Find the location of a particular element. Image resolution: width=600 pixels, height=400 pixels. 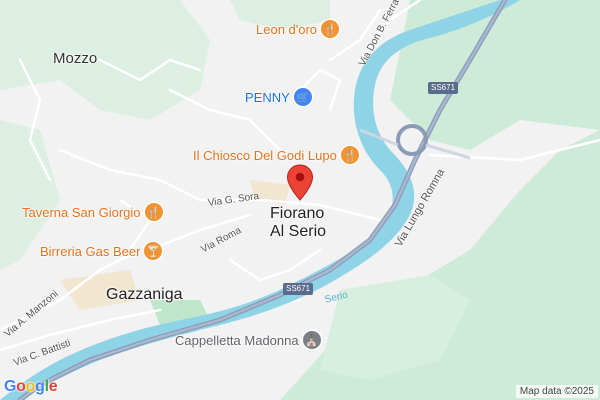

poi-leon-doro: Leon d'oro 🍴 is located at coordinates (298, 29).